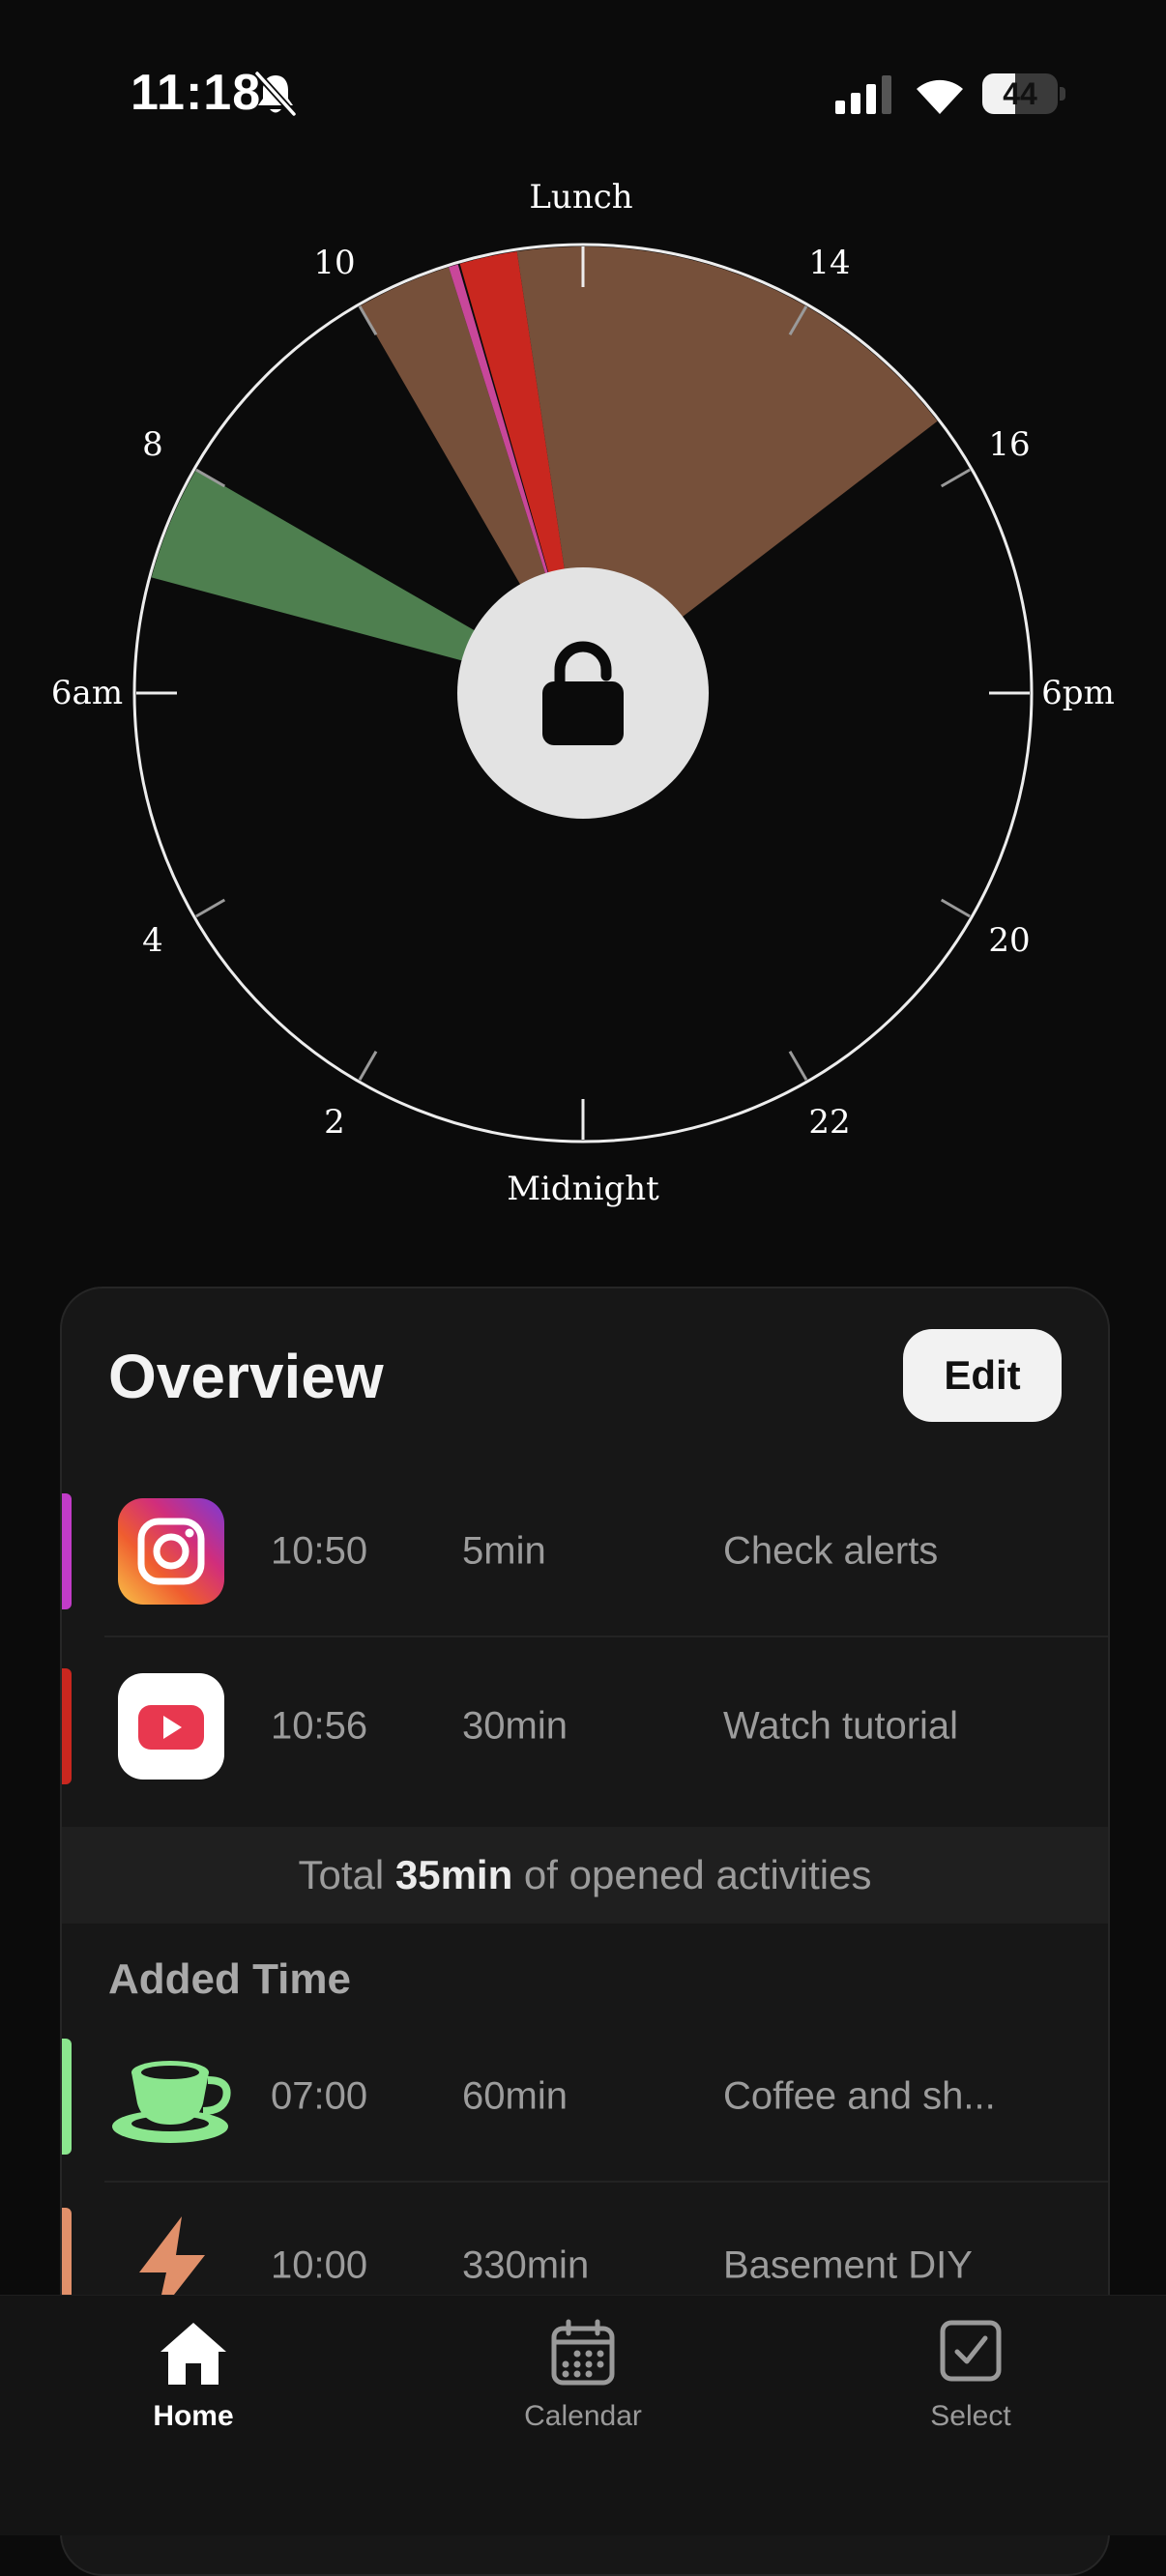 This screenshot has width=1166, height=2576. I want to click on label-hour-4: 4, so click(152, 940).